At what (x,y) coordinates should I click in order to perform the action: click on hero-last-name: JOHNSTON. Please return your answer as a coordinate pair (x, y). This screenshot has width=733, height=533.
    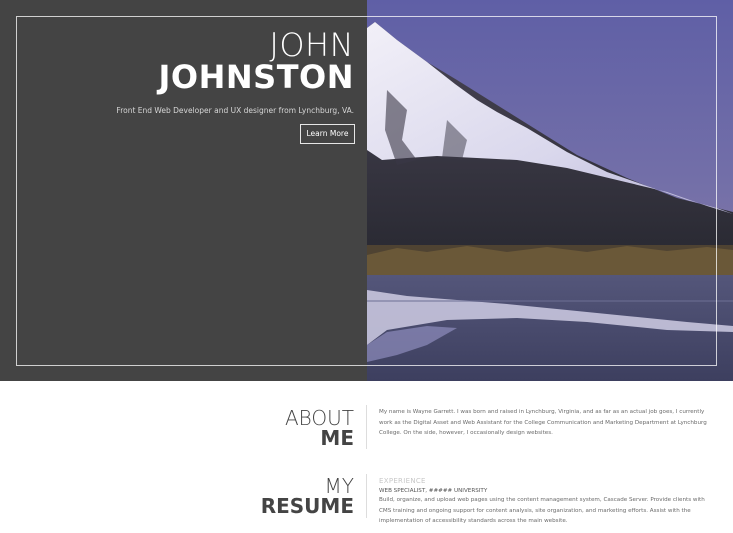
    Looking at the image, I should click on (256, 77).